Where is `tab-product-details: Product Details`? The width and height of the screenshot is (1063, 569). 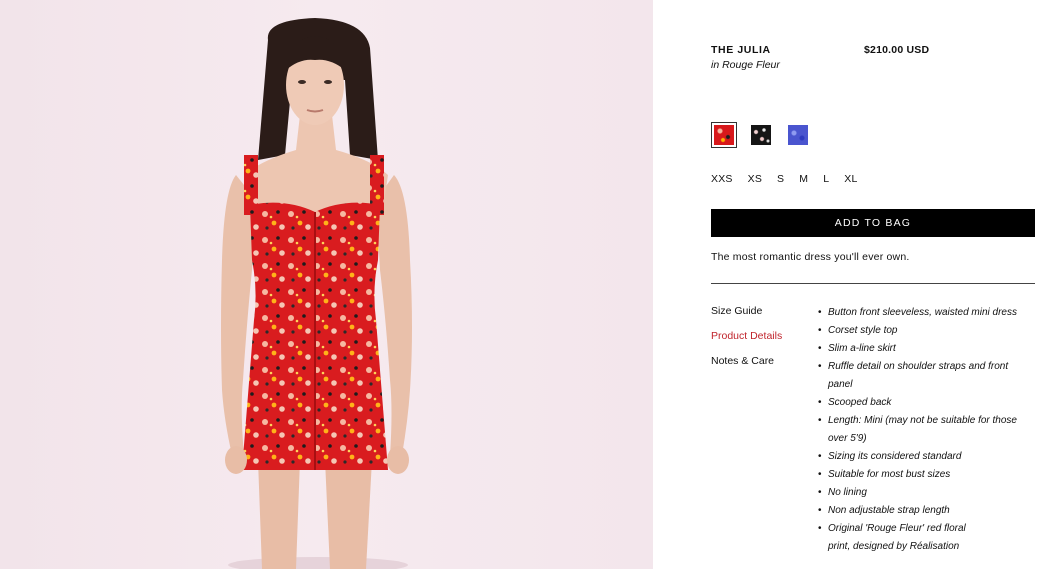
tab-product-details: Product Details is located at coordinates (761, 336).